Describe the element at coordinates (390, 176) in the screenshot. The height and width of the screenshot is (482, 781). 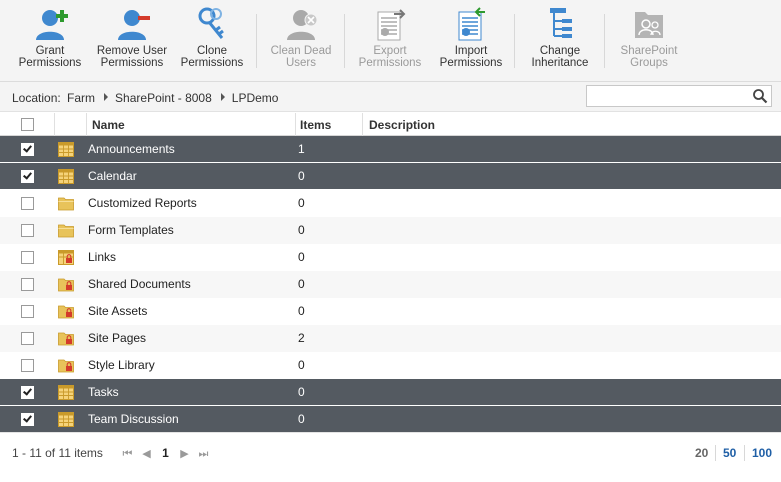
I see `table-row: Calendar 0` at that location.